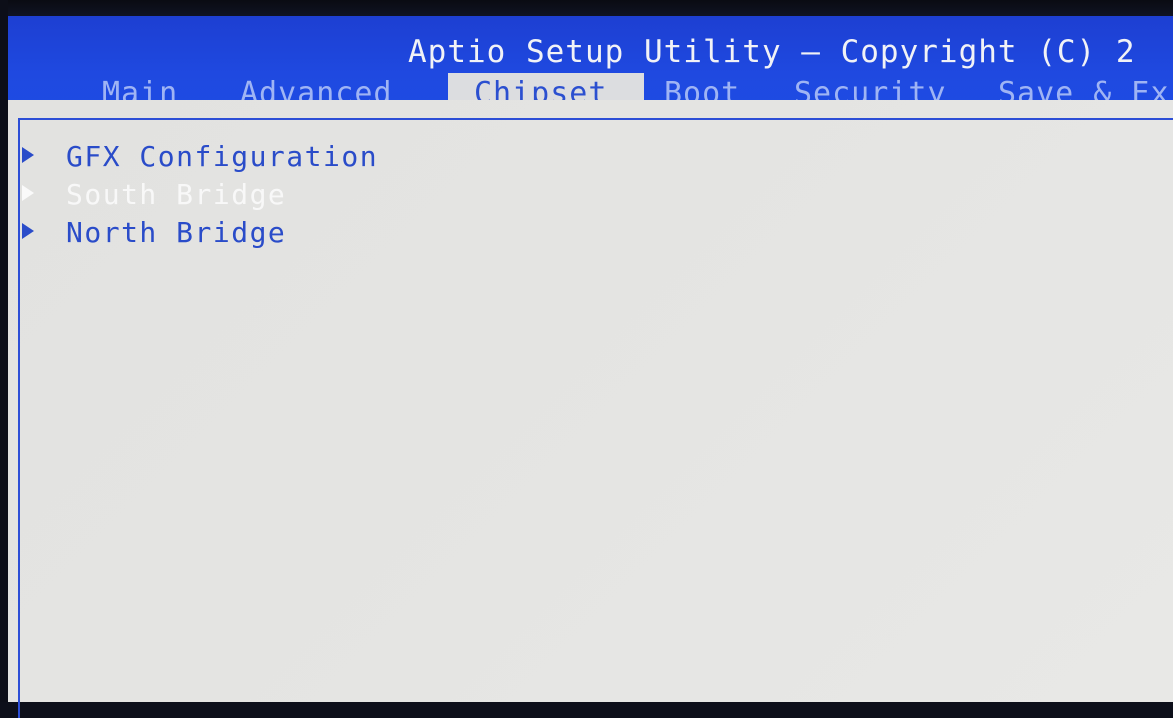 Image resolution: width=1173 pixels, height=718 pixels. Describe the element at coordinates (772, 52) in the screenshot. I see `bios-title: Aptio Setup Utility – Copyright (C) 2` at that location.